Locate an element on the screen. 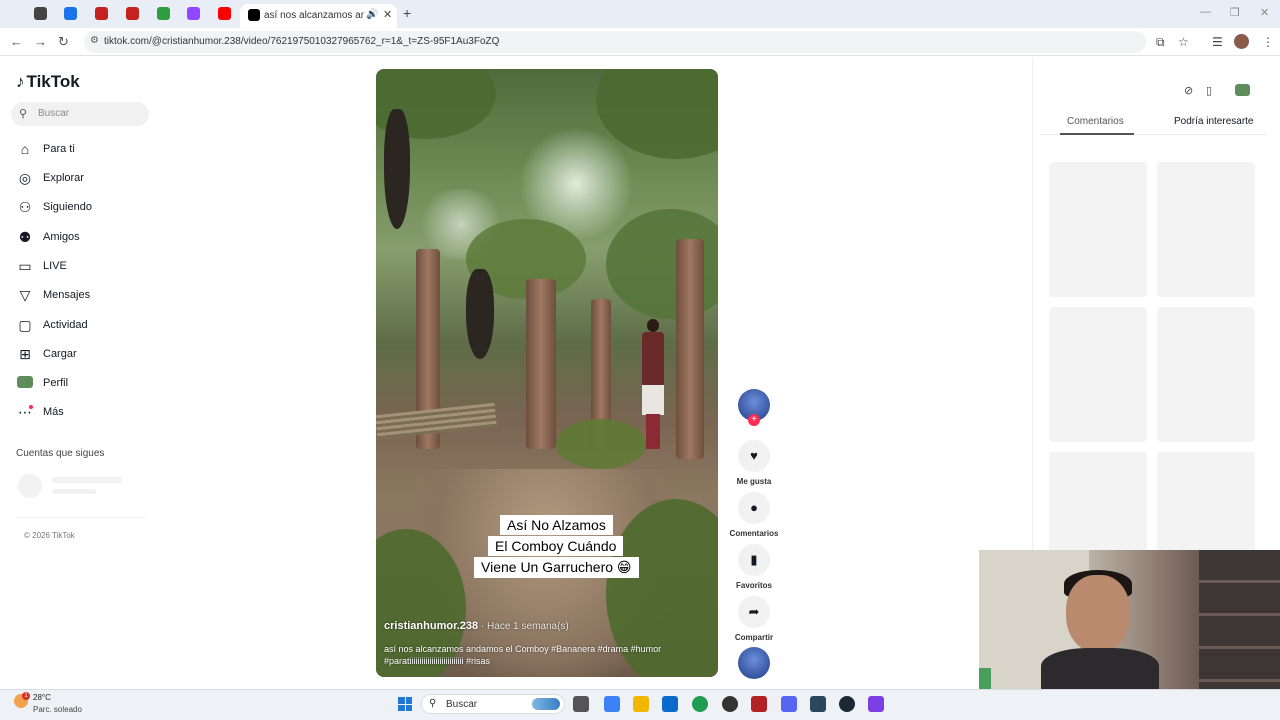 Image resolution: width=1280 pixels, height=720 pixels. menu-dots-icon: ⋮ is located at coordinates (1268, 42).